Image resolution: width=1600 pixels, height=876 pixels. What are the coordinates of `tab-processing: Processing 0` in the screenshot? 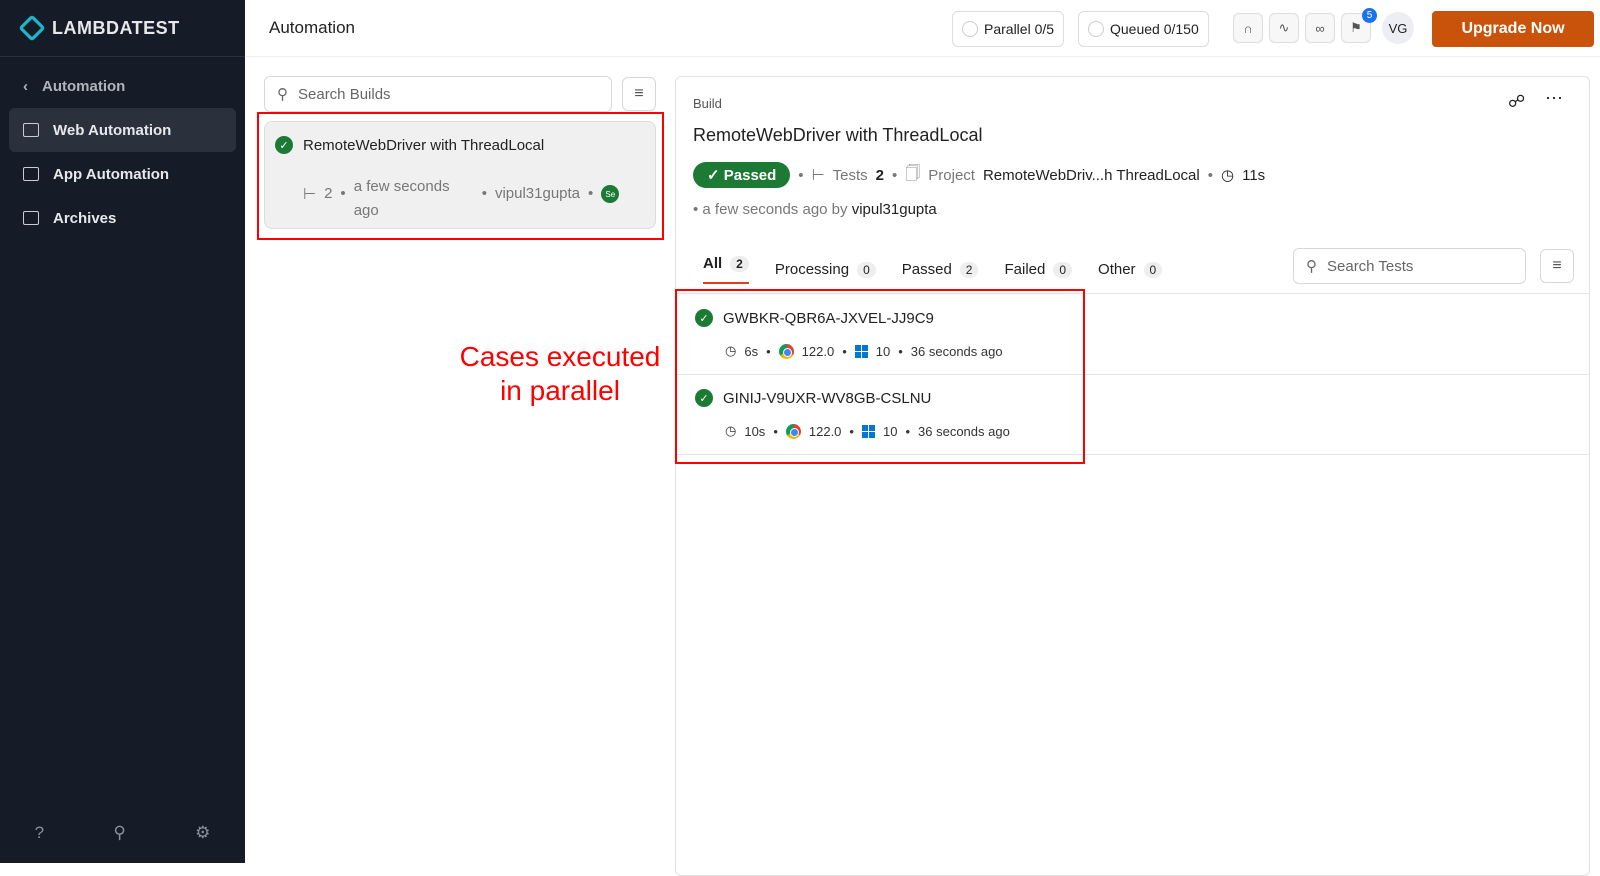 It's located at (825, 269).